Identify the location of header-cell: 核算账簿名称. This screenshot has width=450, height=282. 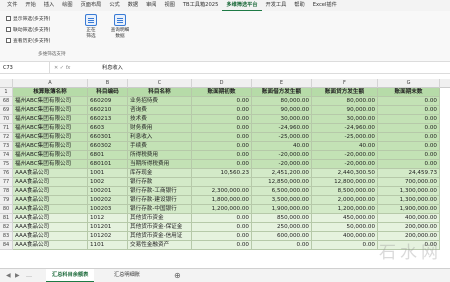
(50, 92).